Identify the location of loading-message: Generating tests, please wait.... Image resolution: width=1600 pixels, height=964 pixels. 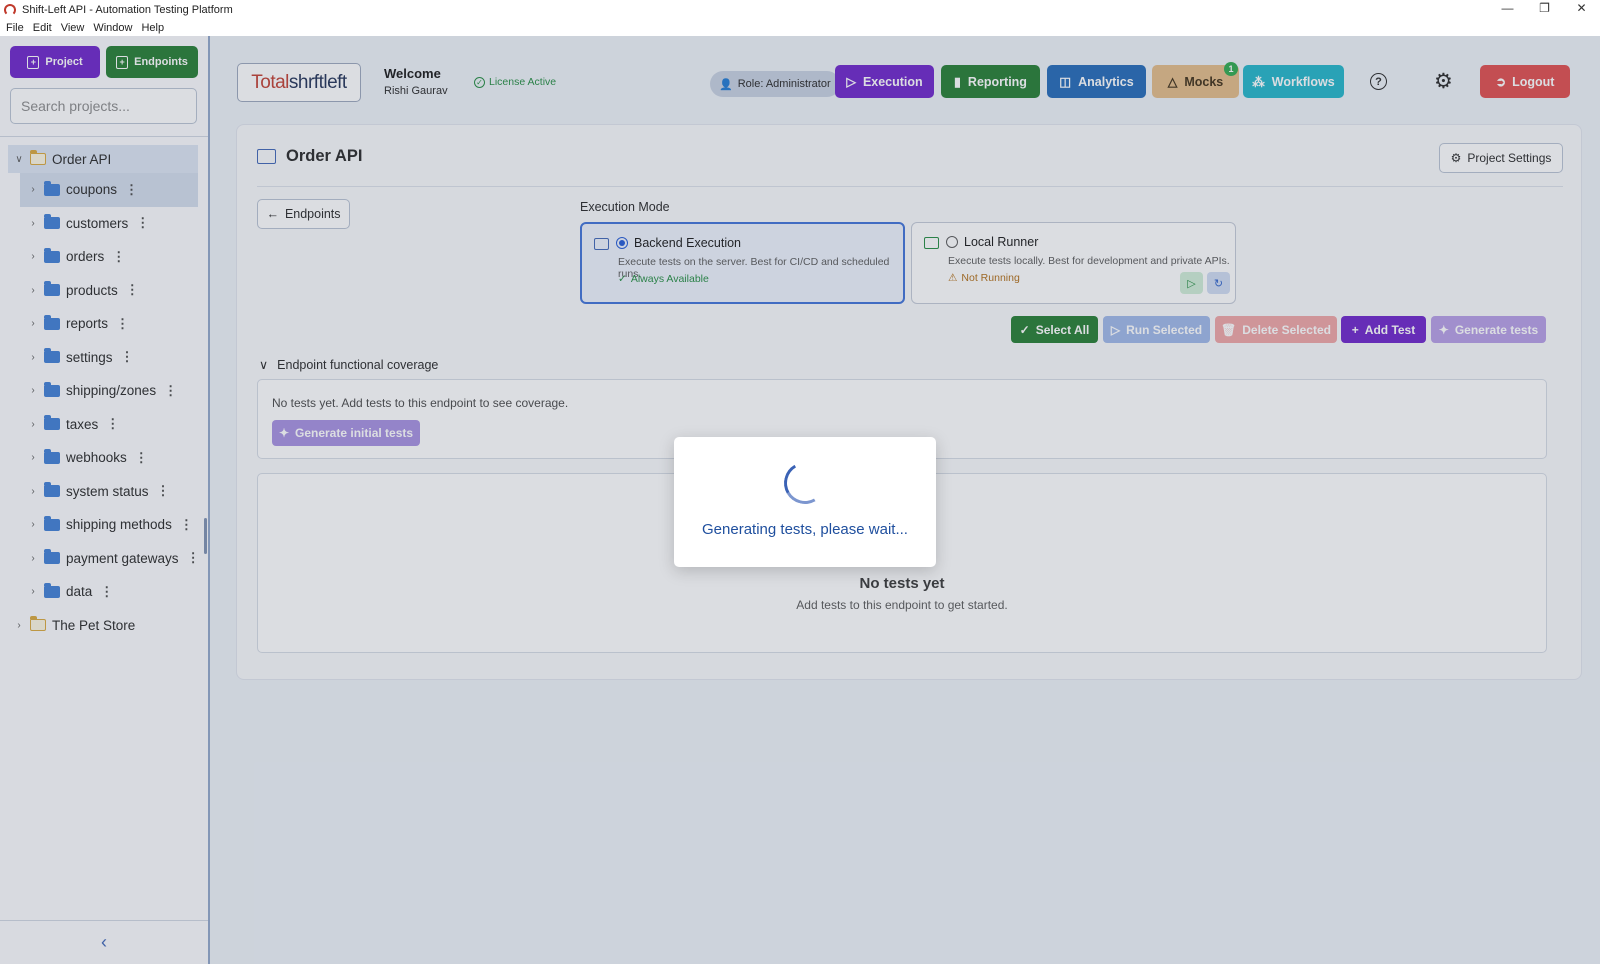
(805, 529).